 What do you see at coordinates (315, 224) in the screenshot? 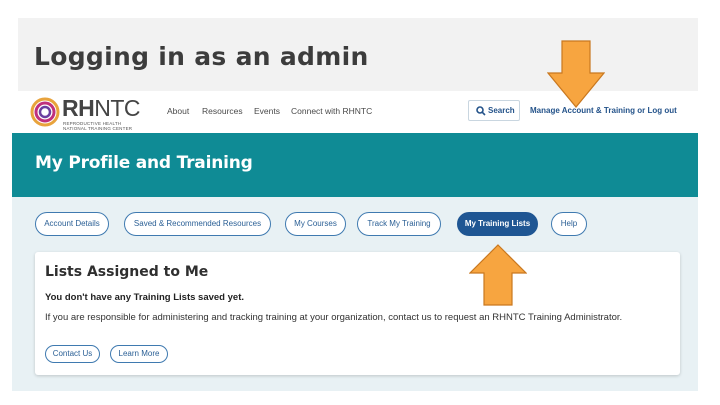
I see `tab-my-courses: My Courses` at bounding box center [315, 224].